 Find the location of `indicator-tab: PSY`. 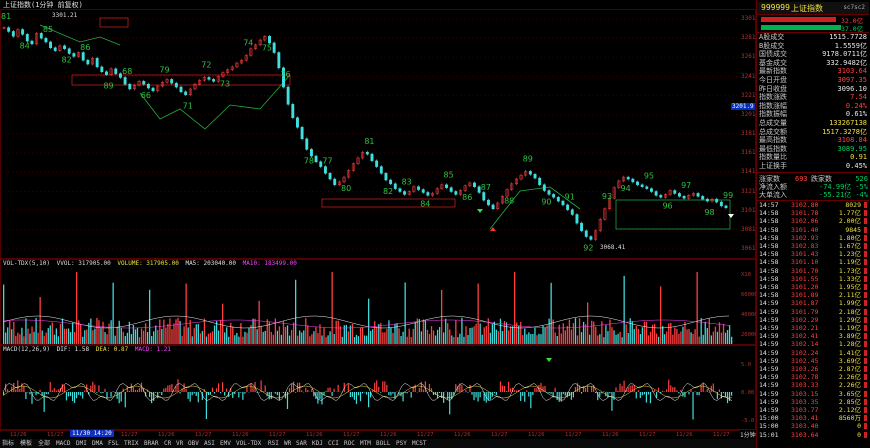

indicator-tab: PSY is located at coordinates (401, 443).